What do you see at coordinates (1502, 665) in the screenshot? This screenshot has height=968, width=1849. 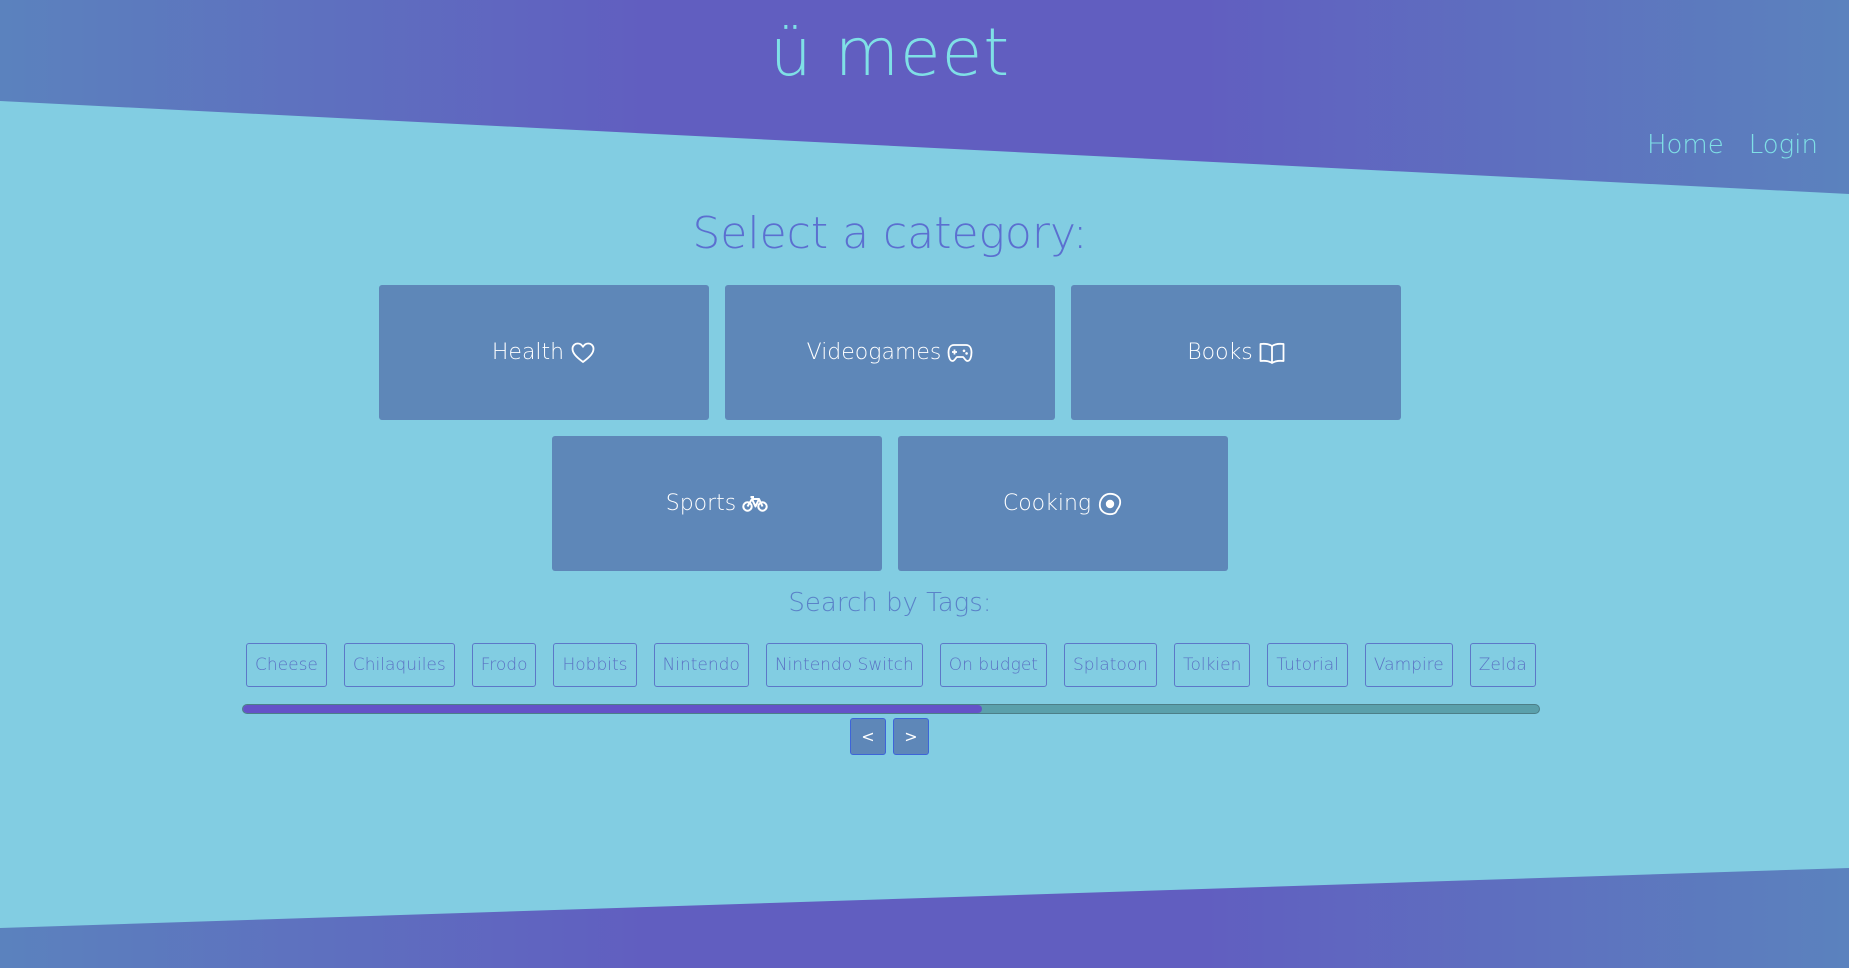 I see `tag-button: Zelda` at bounding box center [1502, 665].